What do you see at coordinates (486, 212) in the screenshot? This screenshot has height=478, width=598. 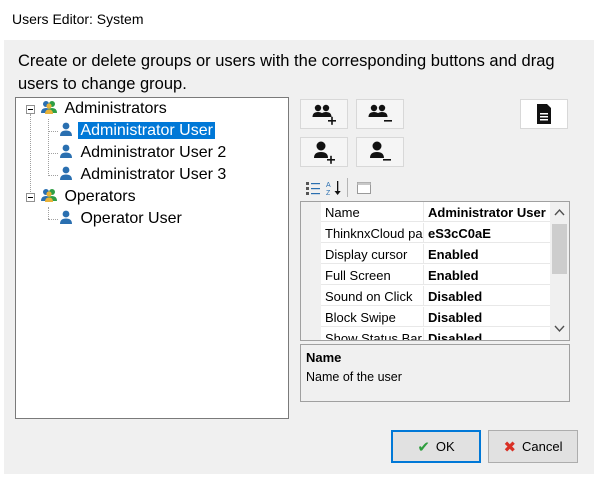 I see `property-value: Administrator User` at bounding box center [486, 212].